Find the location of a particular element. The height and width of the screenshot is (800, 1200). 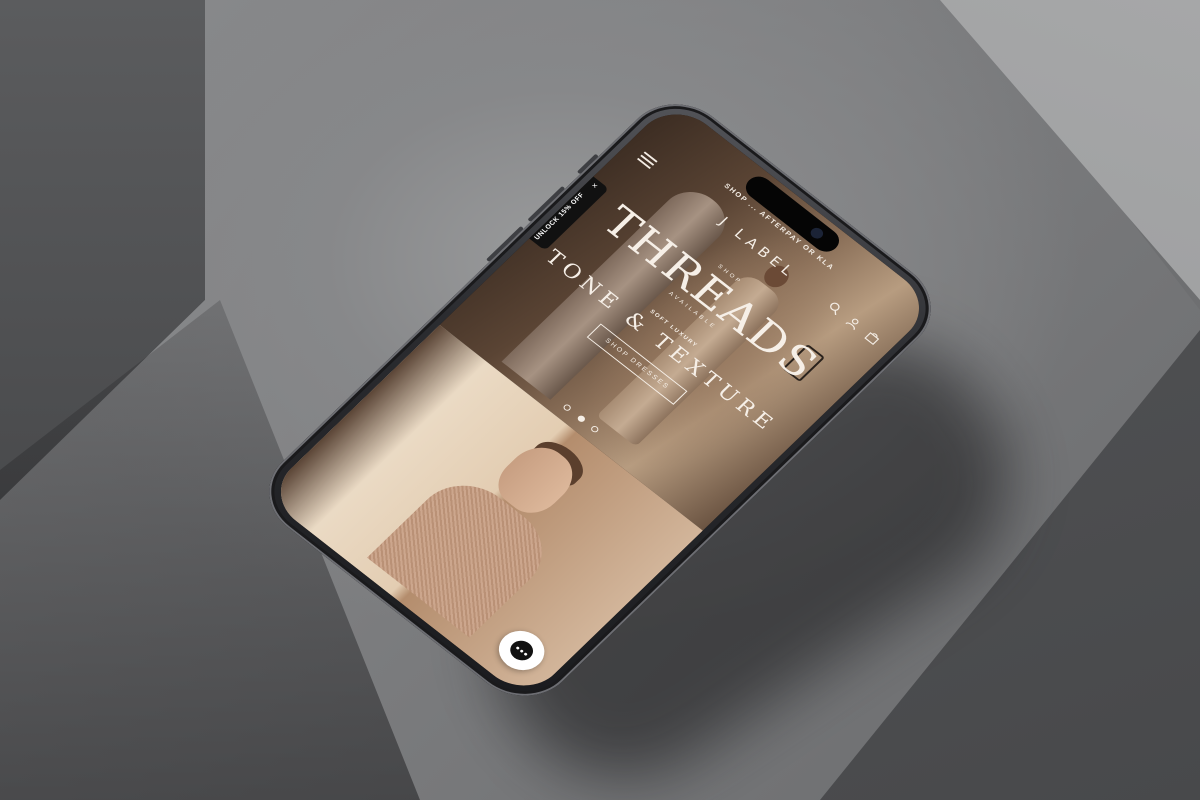

chat-icon is located at coordinates (521, 650).